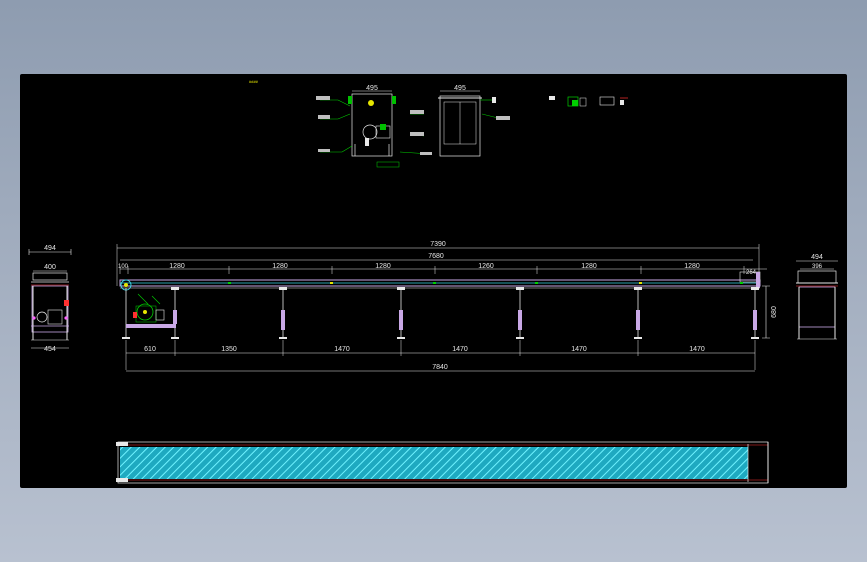 This screenshot has width=867, height=562. What do you see at coordinates (50, 299) in the screenshot?
I see `left-end-view: 494 400 454` at bounding box center [50, 299].